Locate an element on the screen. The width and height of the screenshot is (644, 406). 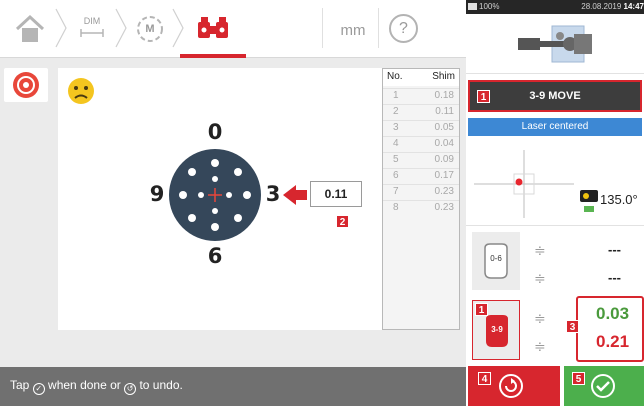
target-view-button is located at coordinates (26, 85).